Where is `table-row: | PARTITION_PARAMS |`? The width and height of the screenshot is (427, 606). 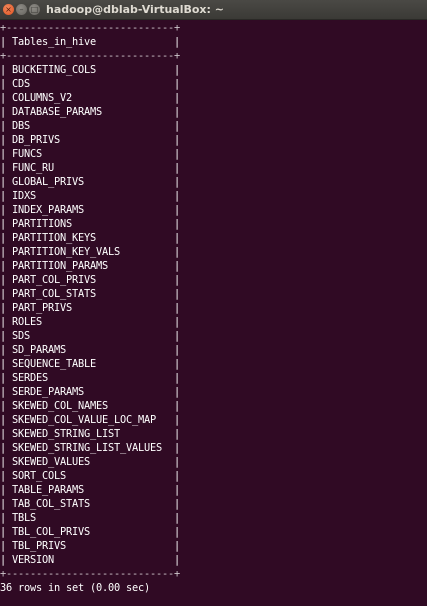
table-row: | PARTITION_PARAMS | is located at coordinates (90, 266).